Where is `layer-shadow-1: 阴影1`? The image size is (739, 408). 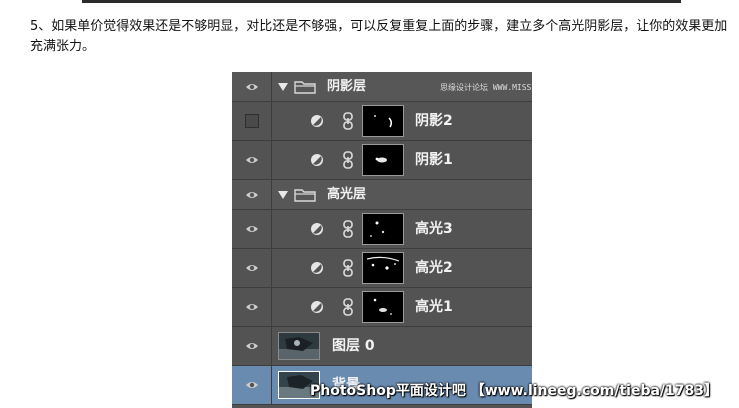 layer-shadow-1: 阴影1 is located at coordinates (382, 160).